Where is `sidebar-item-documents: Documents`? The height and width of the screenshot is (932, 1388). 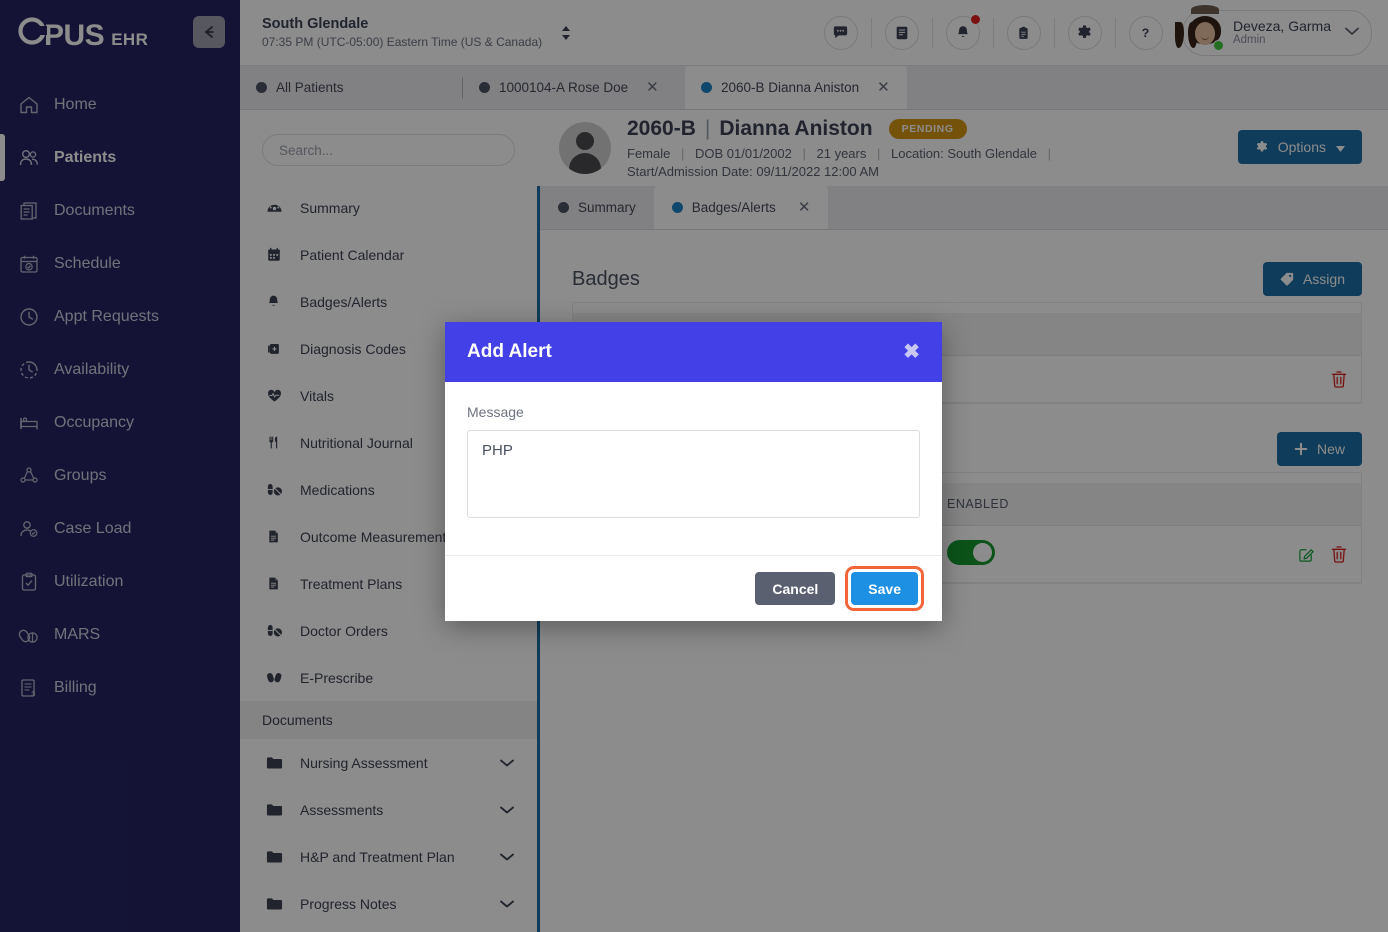 sidebar-item-documents: Documents is located at coordinates (120, 210).